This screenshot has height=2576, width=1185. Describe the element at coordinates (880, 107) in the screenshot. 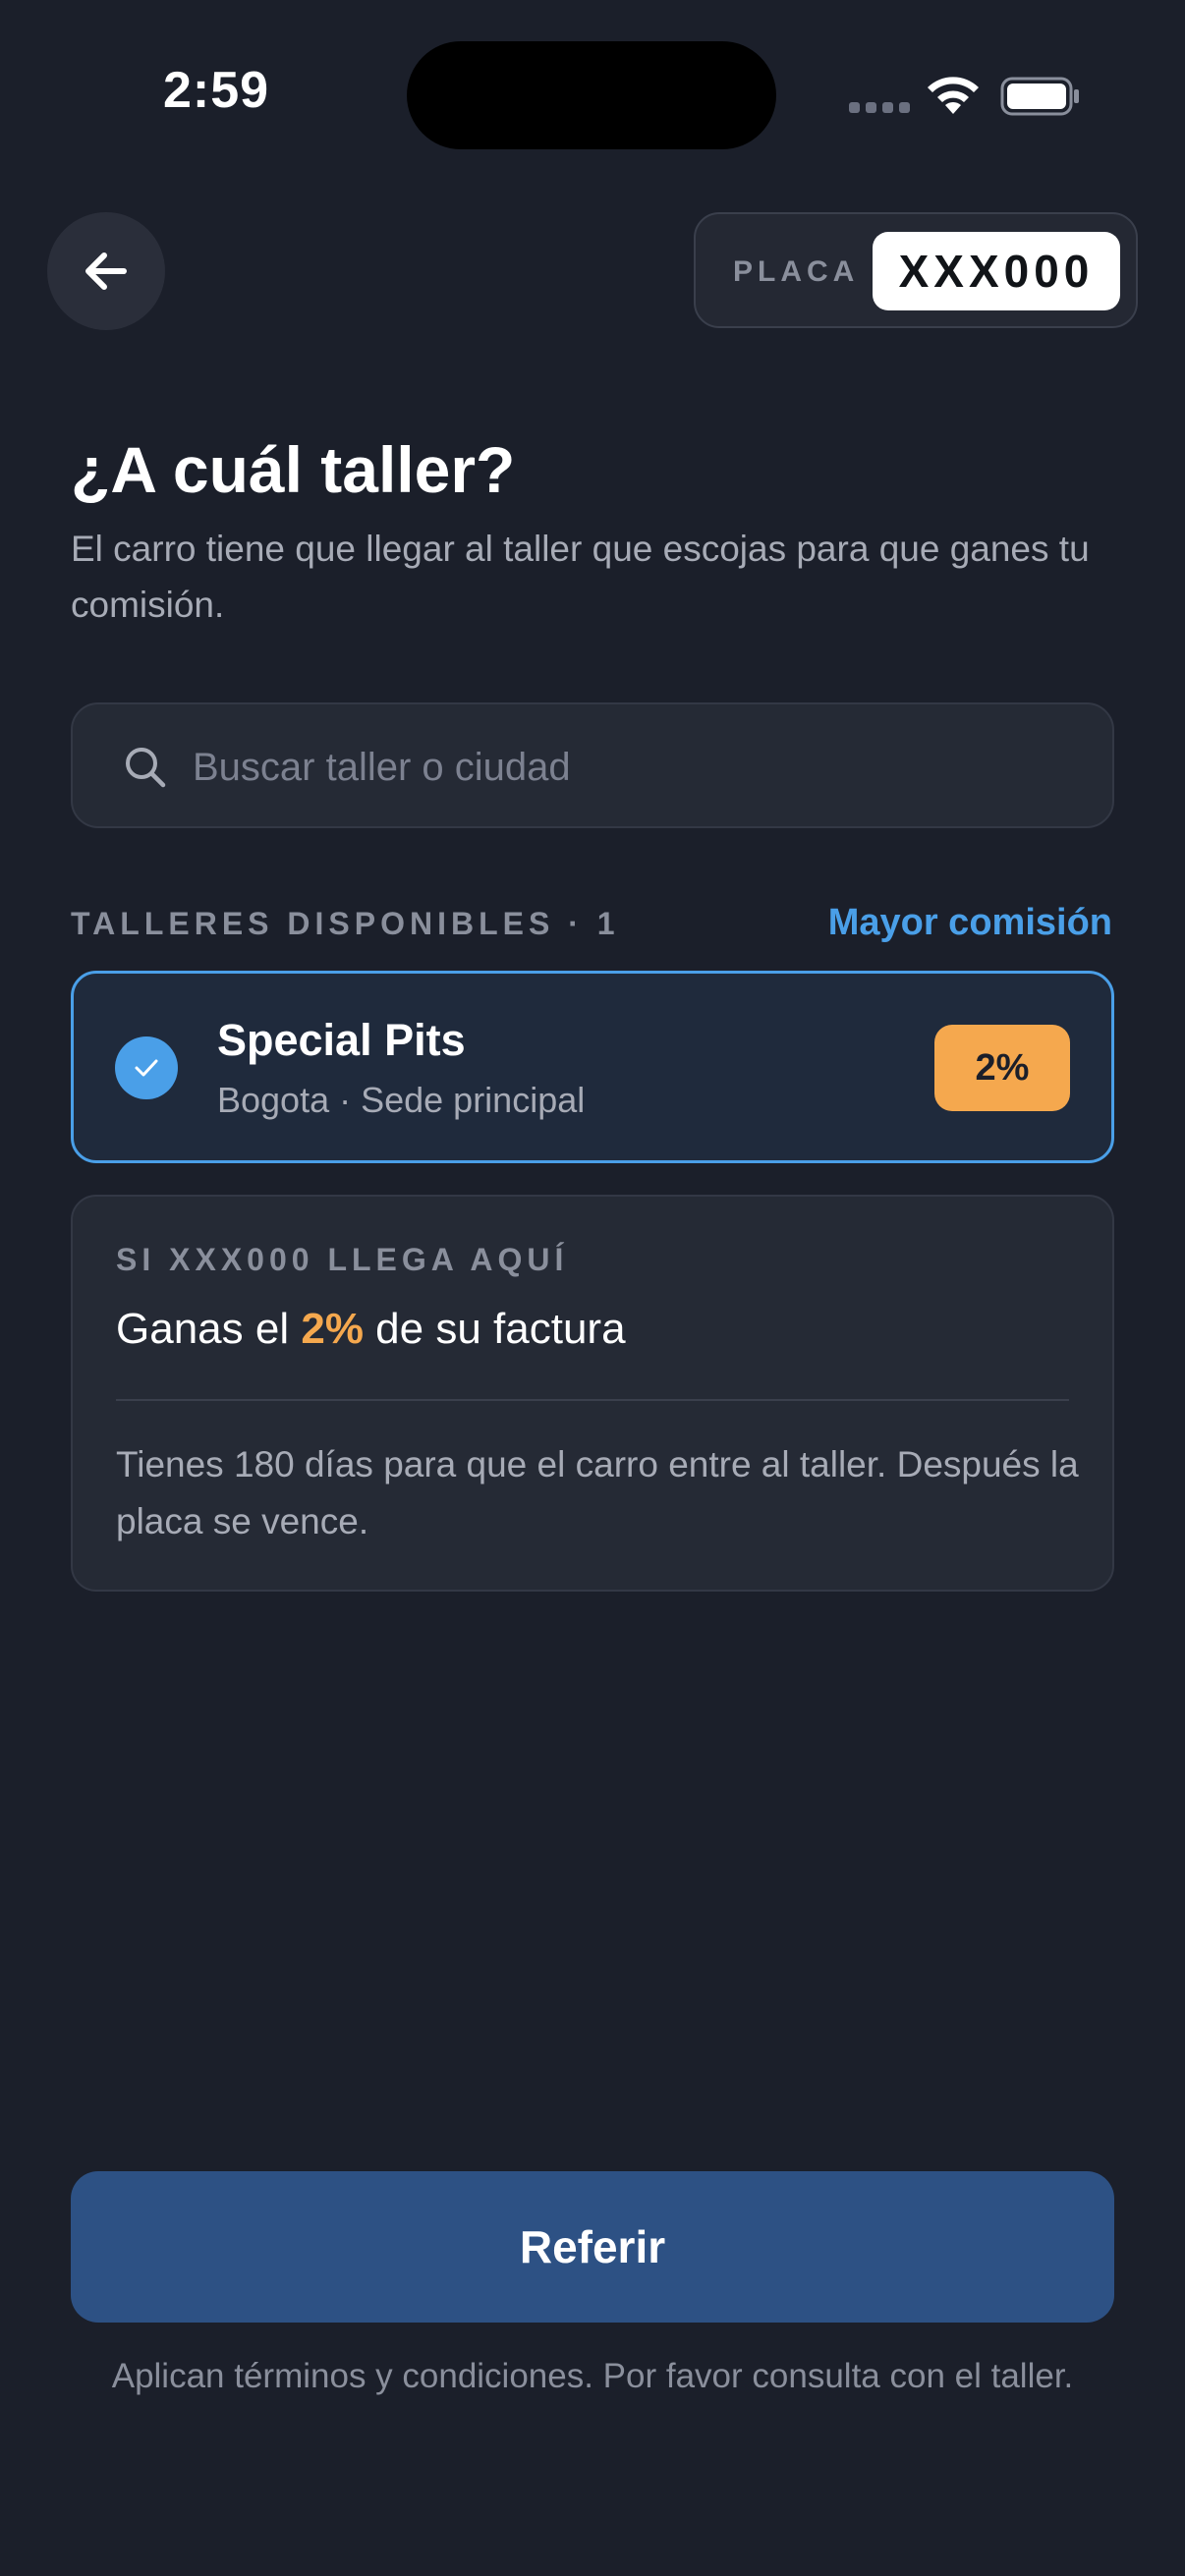

I see `signal-icon` at that location.